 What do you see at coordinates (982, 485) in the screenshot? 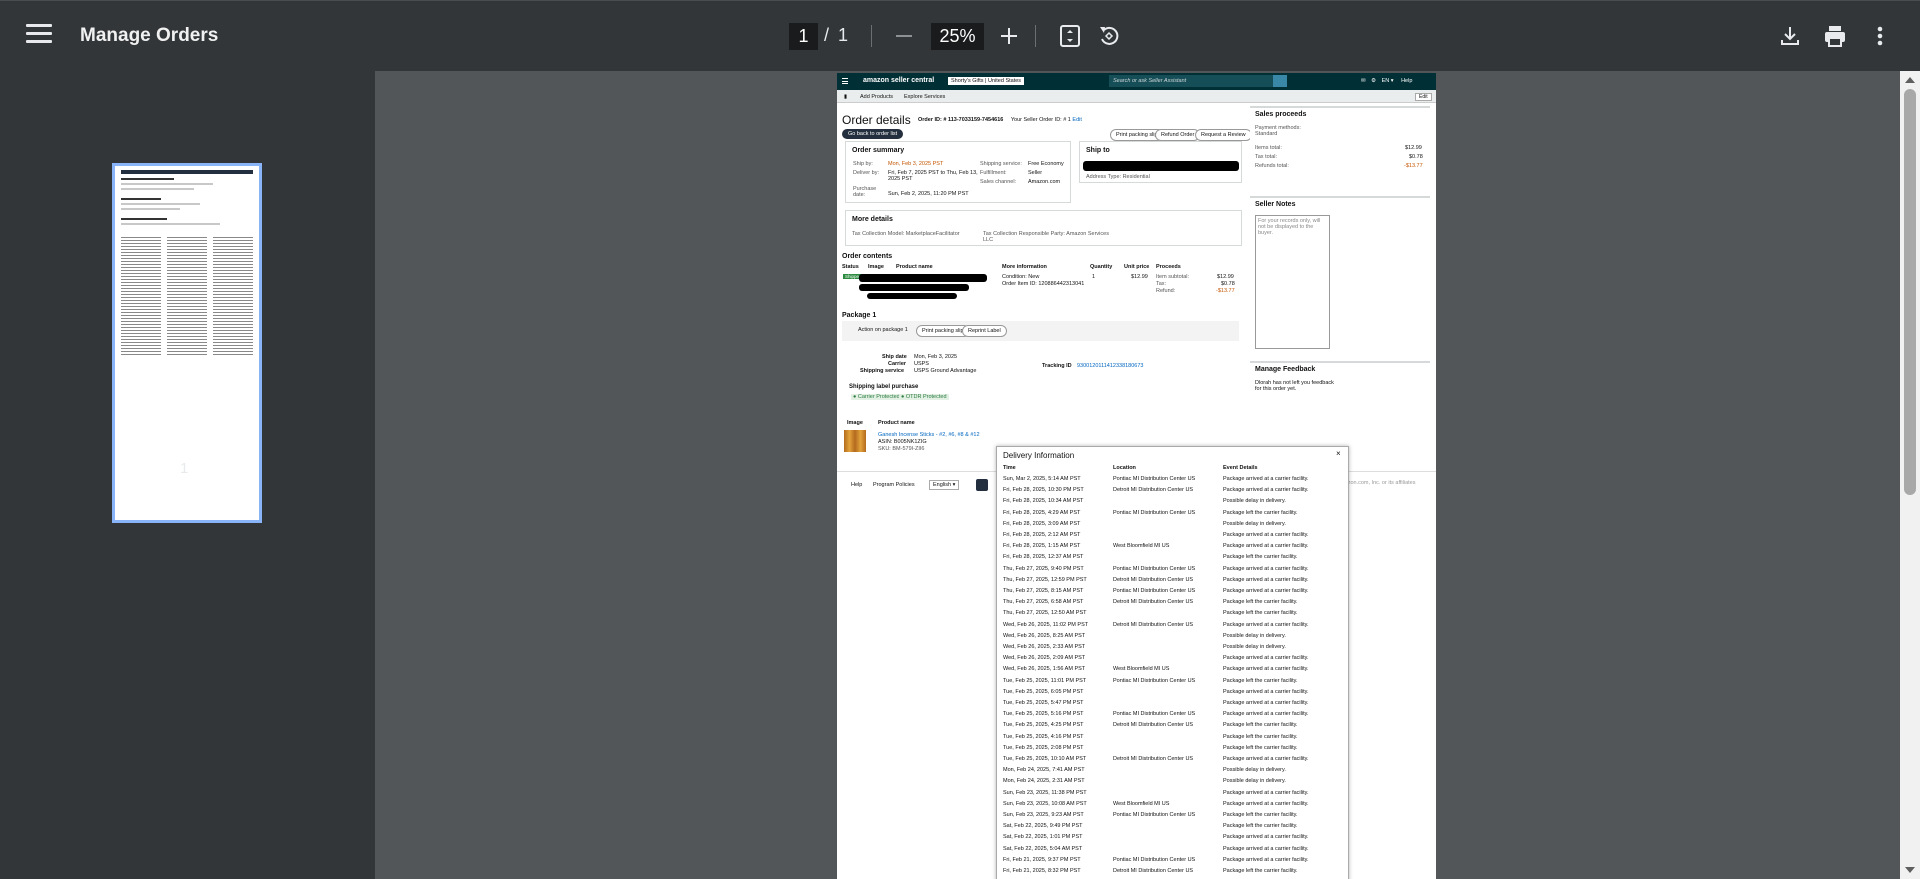
I see `app-badge-icon` at bounding box center [982, 485].